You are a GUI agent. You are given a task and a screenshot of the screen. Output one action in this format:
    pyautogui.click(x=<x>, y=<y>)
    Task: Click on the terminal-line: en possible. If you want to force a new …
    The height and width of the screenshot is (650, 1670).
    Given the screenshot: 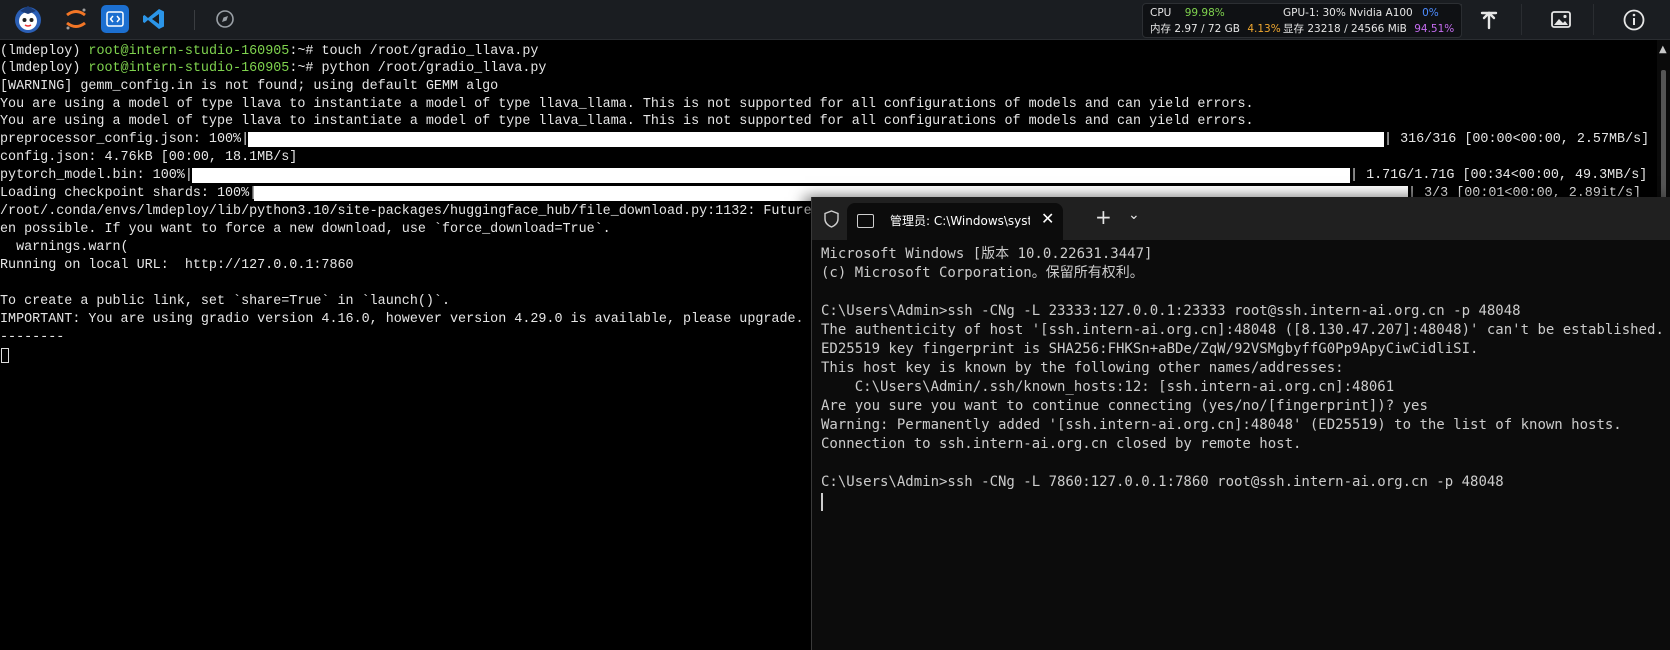 What is the action you would take?
    pyautogui.click(x=305, y=229)
    